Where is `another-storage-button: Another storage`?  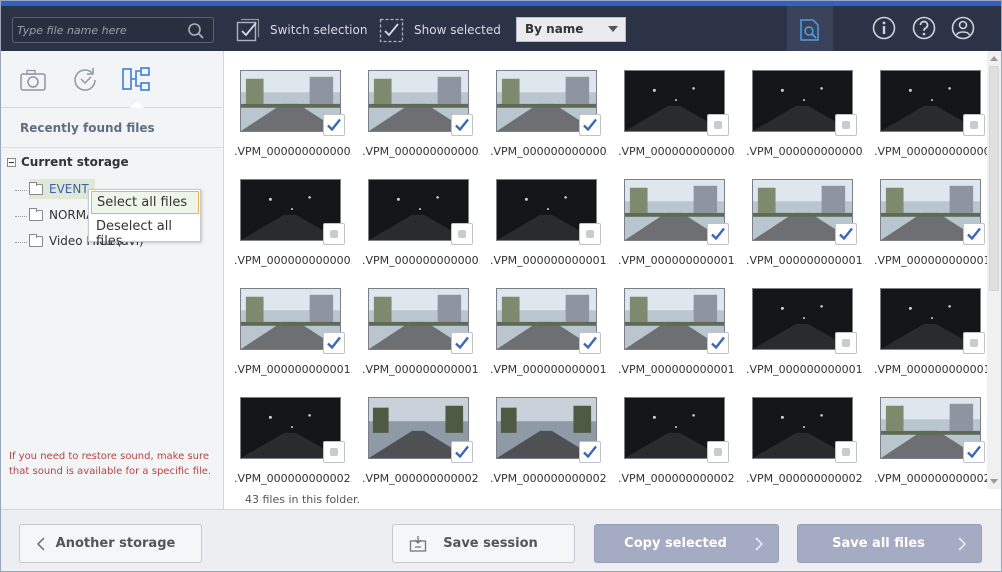 another-storage-button: Another storage is located at coordinates (110, 543).